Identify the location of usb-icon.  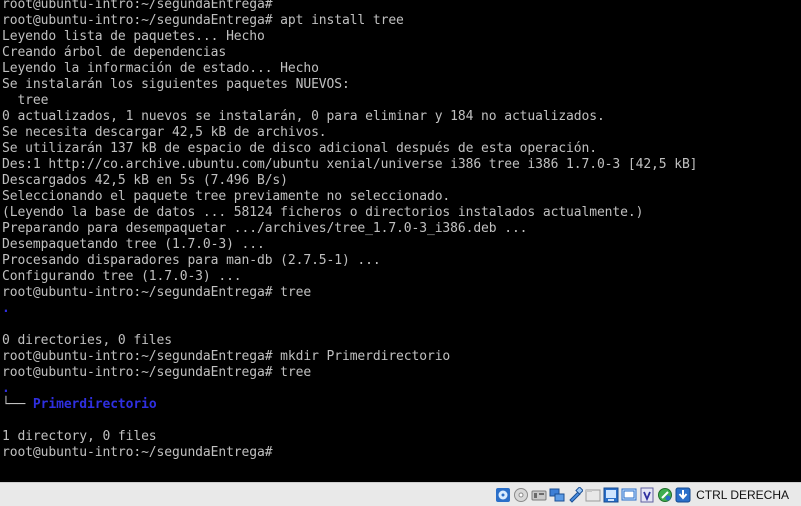
(574, 495).